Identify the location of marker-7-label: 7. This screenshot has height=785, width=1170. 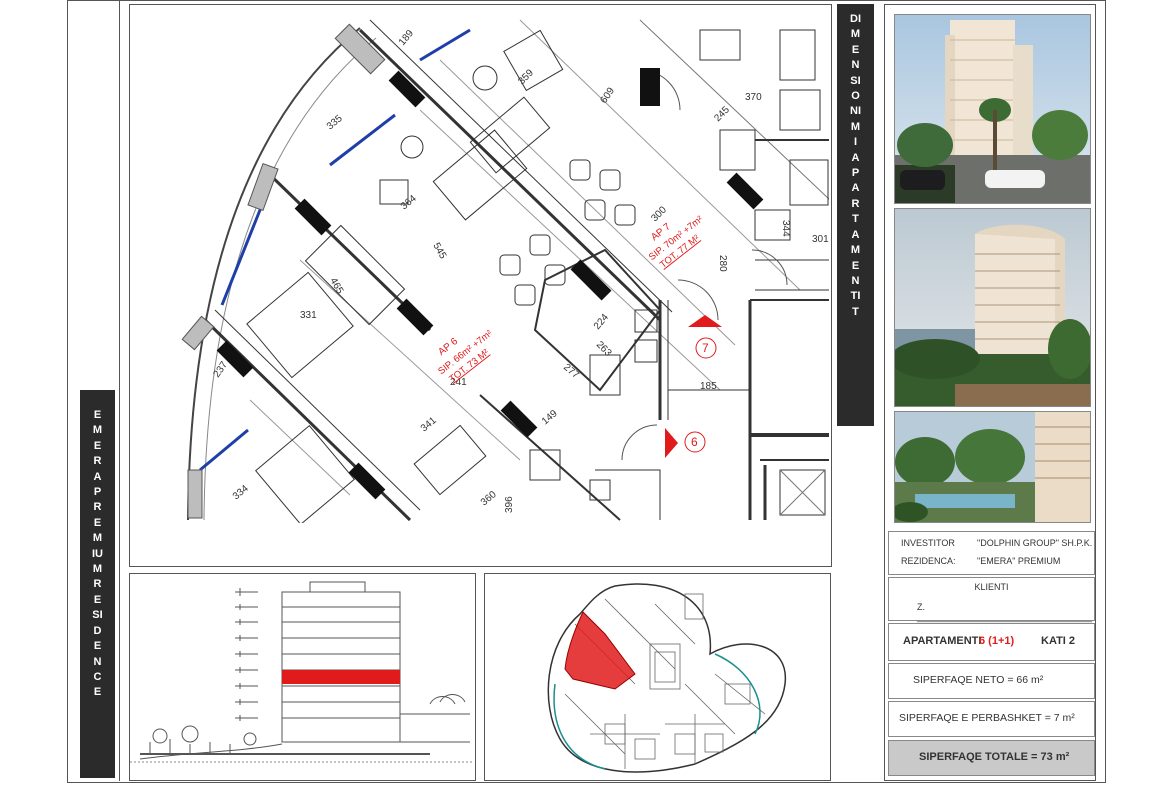
(705, 348).